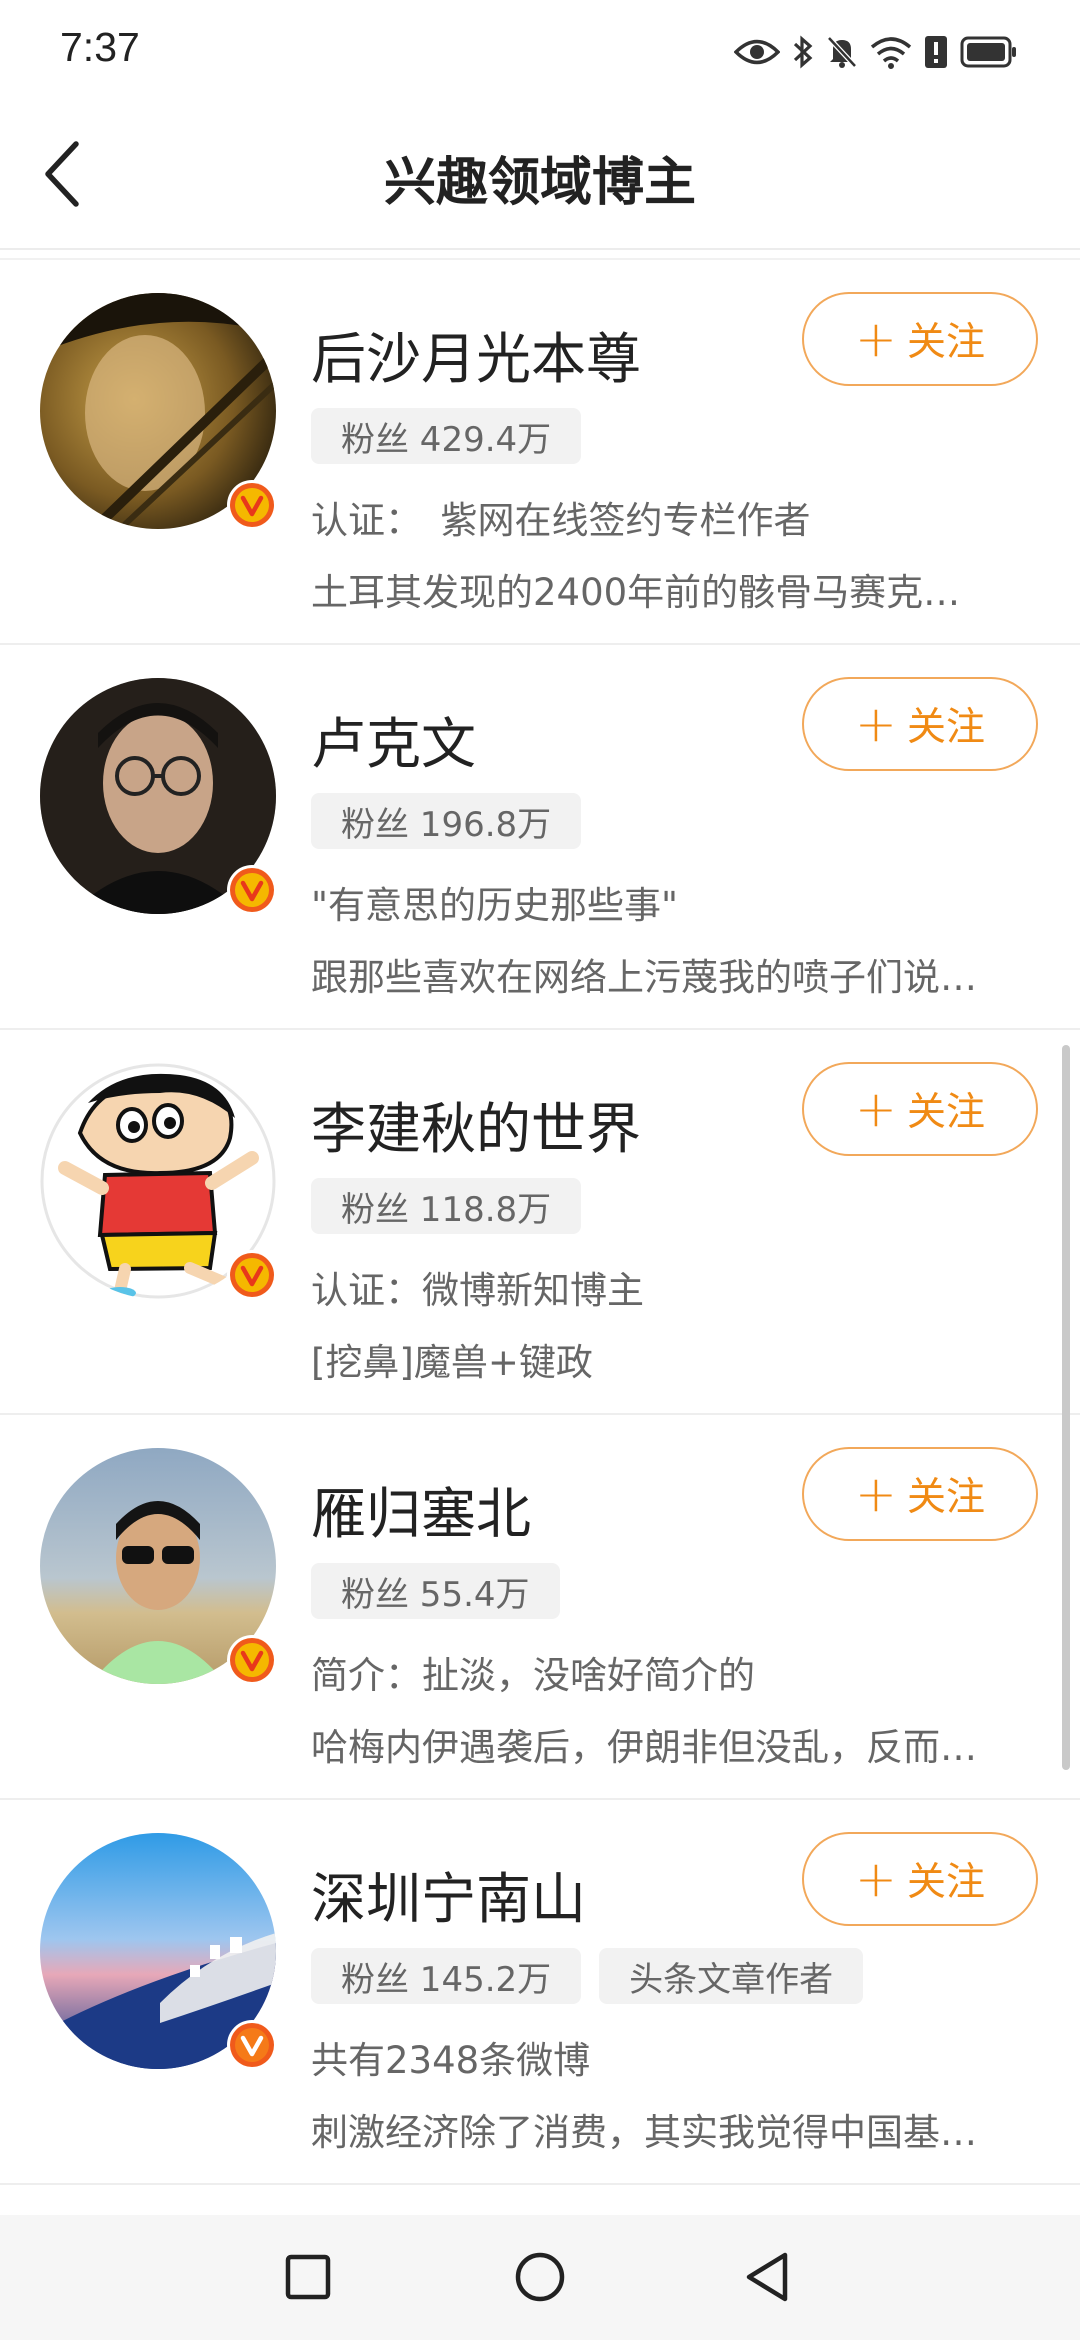  What do you see at coordinates (842, 52) in the screenshot?
I see `mute-icon` at bounding box center [842, 52].